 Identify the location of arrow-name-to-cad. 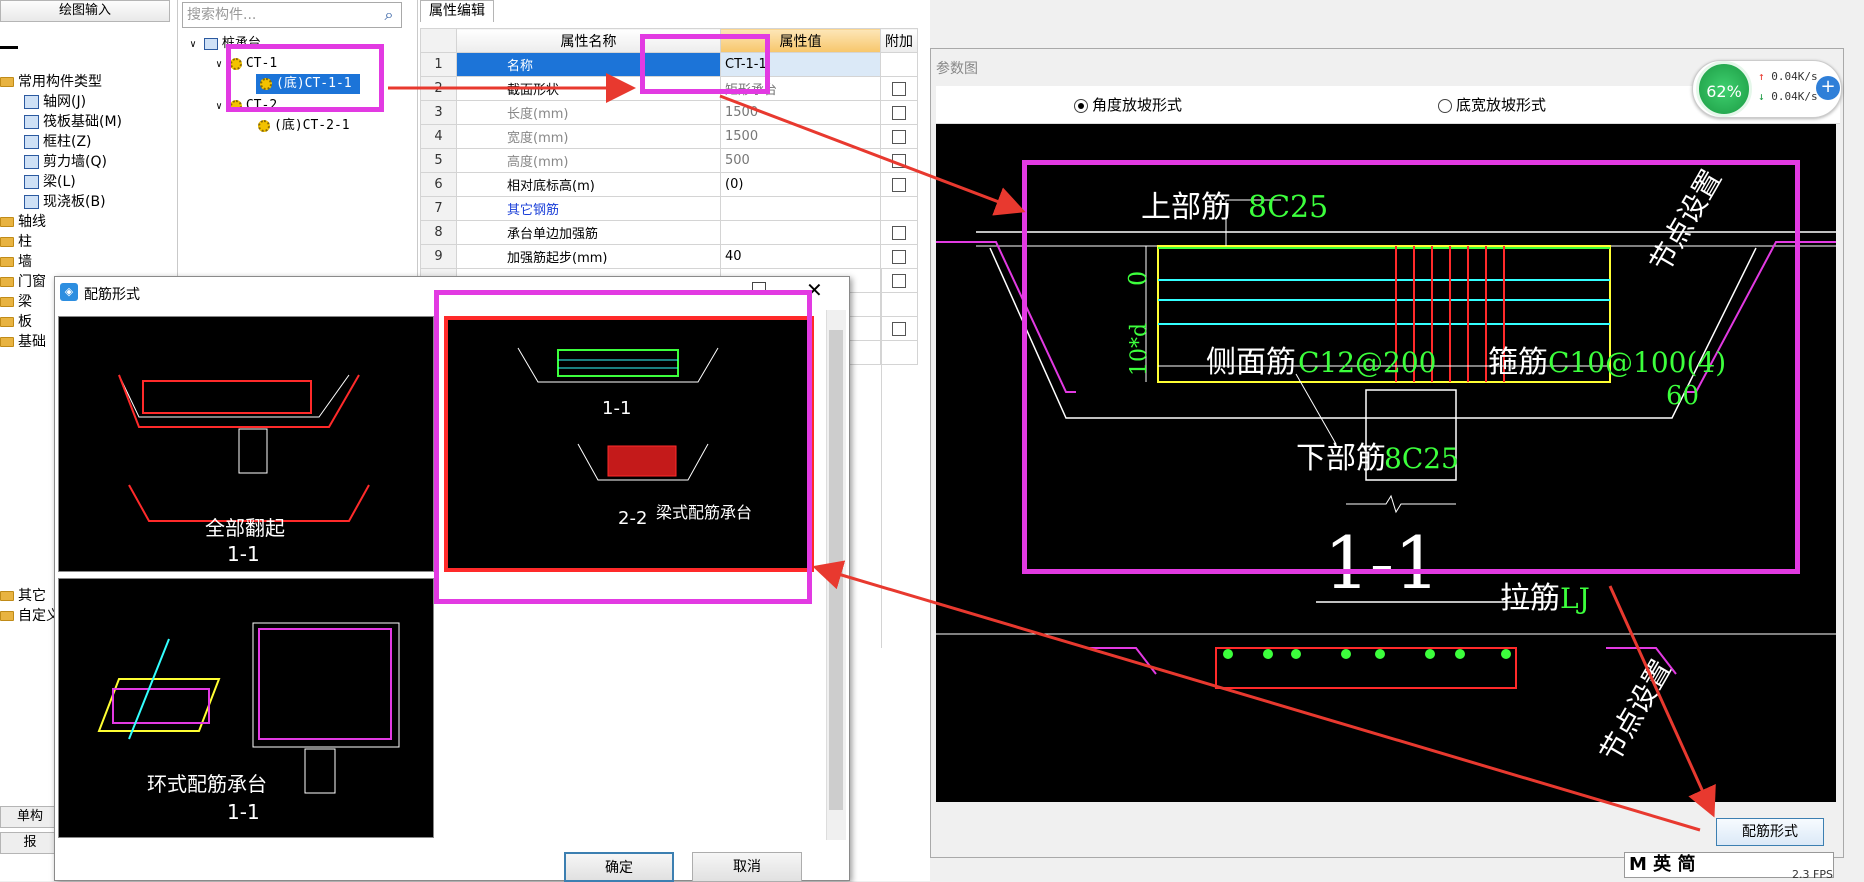
(872, 155).